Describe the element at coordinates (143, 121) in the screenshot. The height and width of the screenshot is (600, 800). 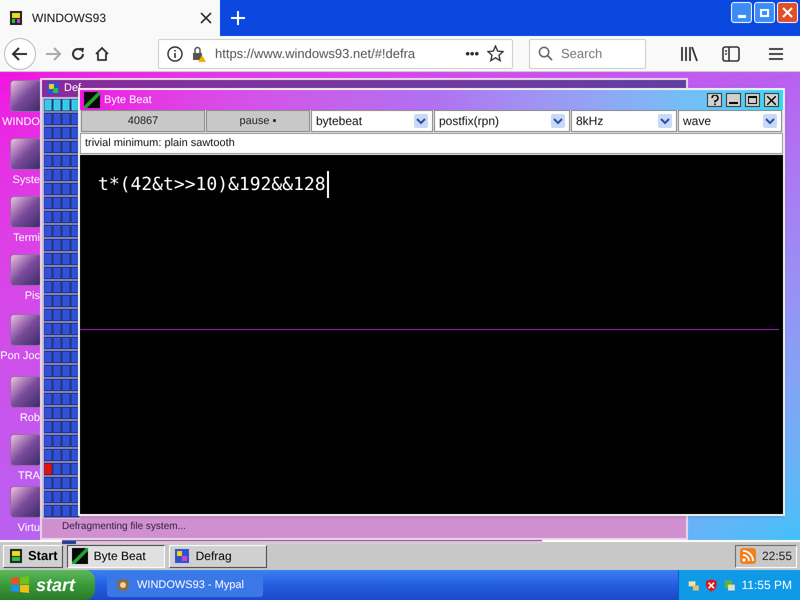
I see `counter-button: 40867` at that location.